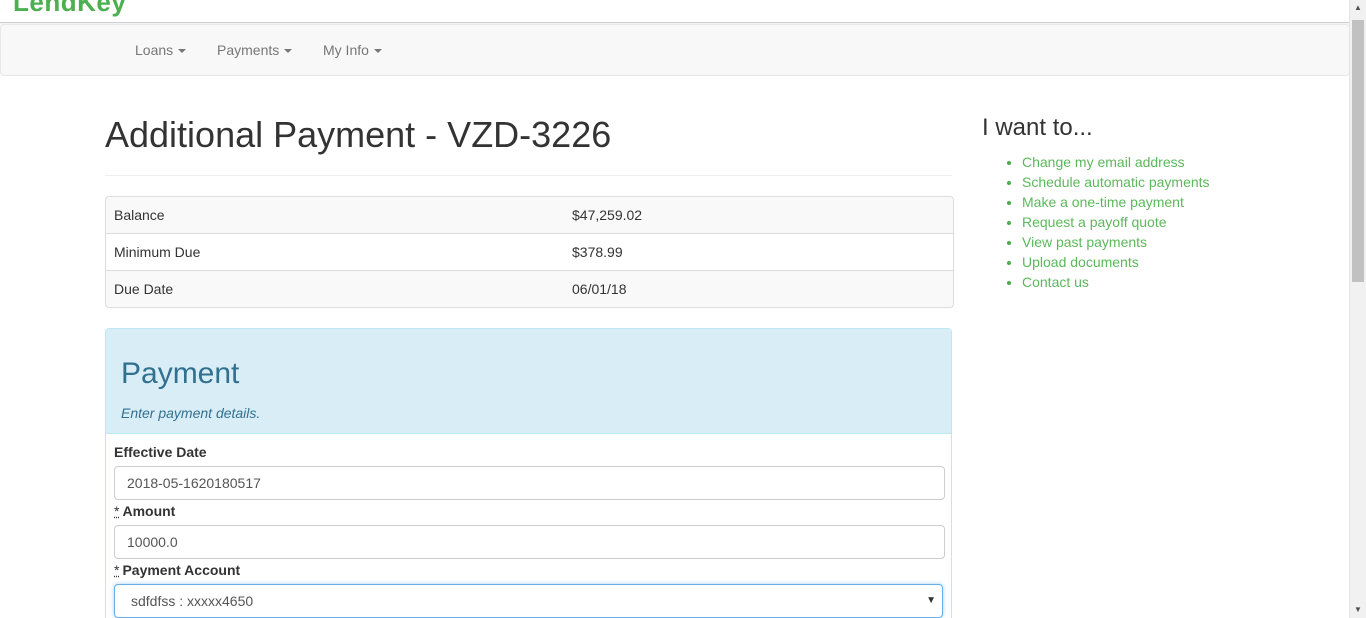  I want to click on vertical-scrollbar: ▲ ▼, so click(1357, 309).